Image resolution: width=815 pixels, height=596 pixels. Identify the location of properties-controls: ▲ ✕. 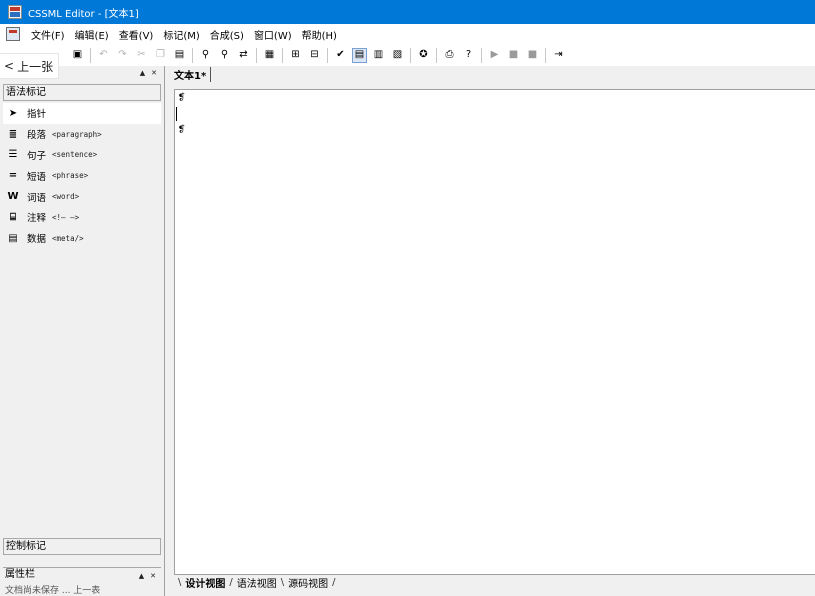
(147, 576).